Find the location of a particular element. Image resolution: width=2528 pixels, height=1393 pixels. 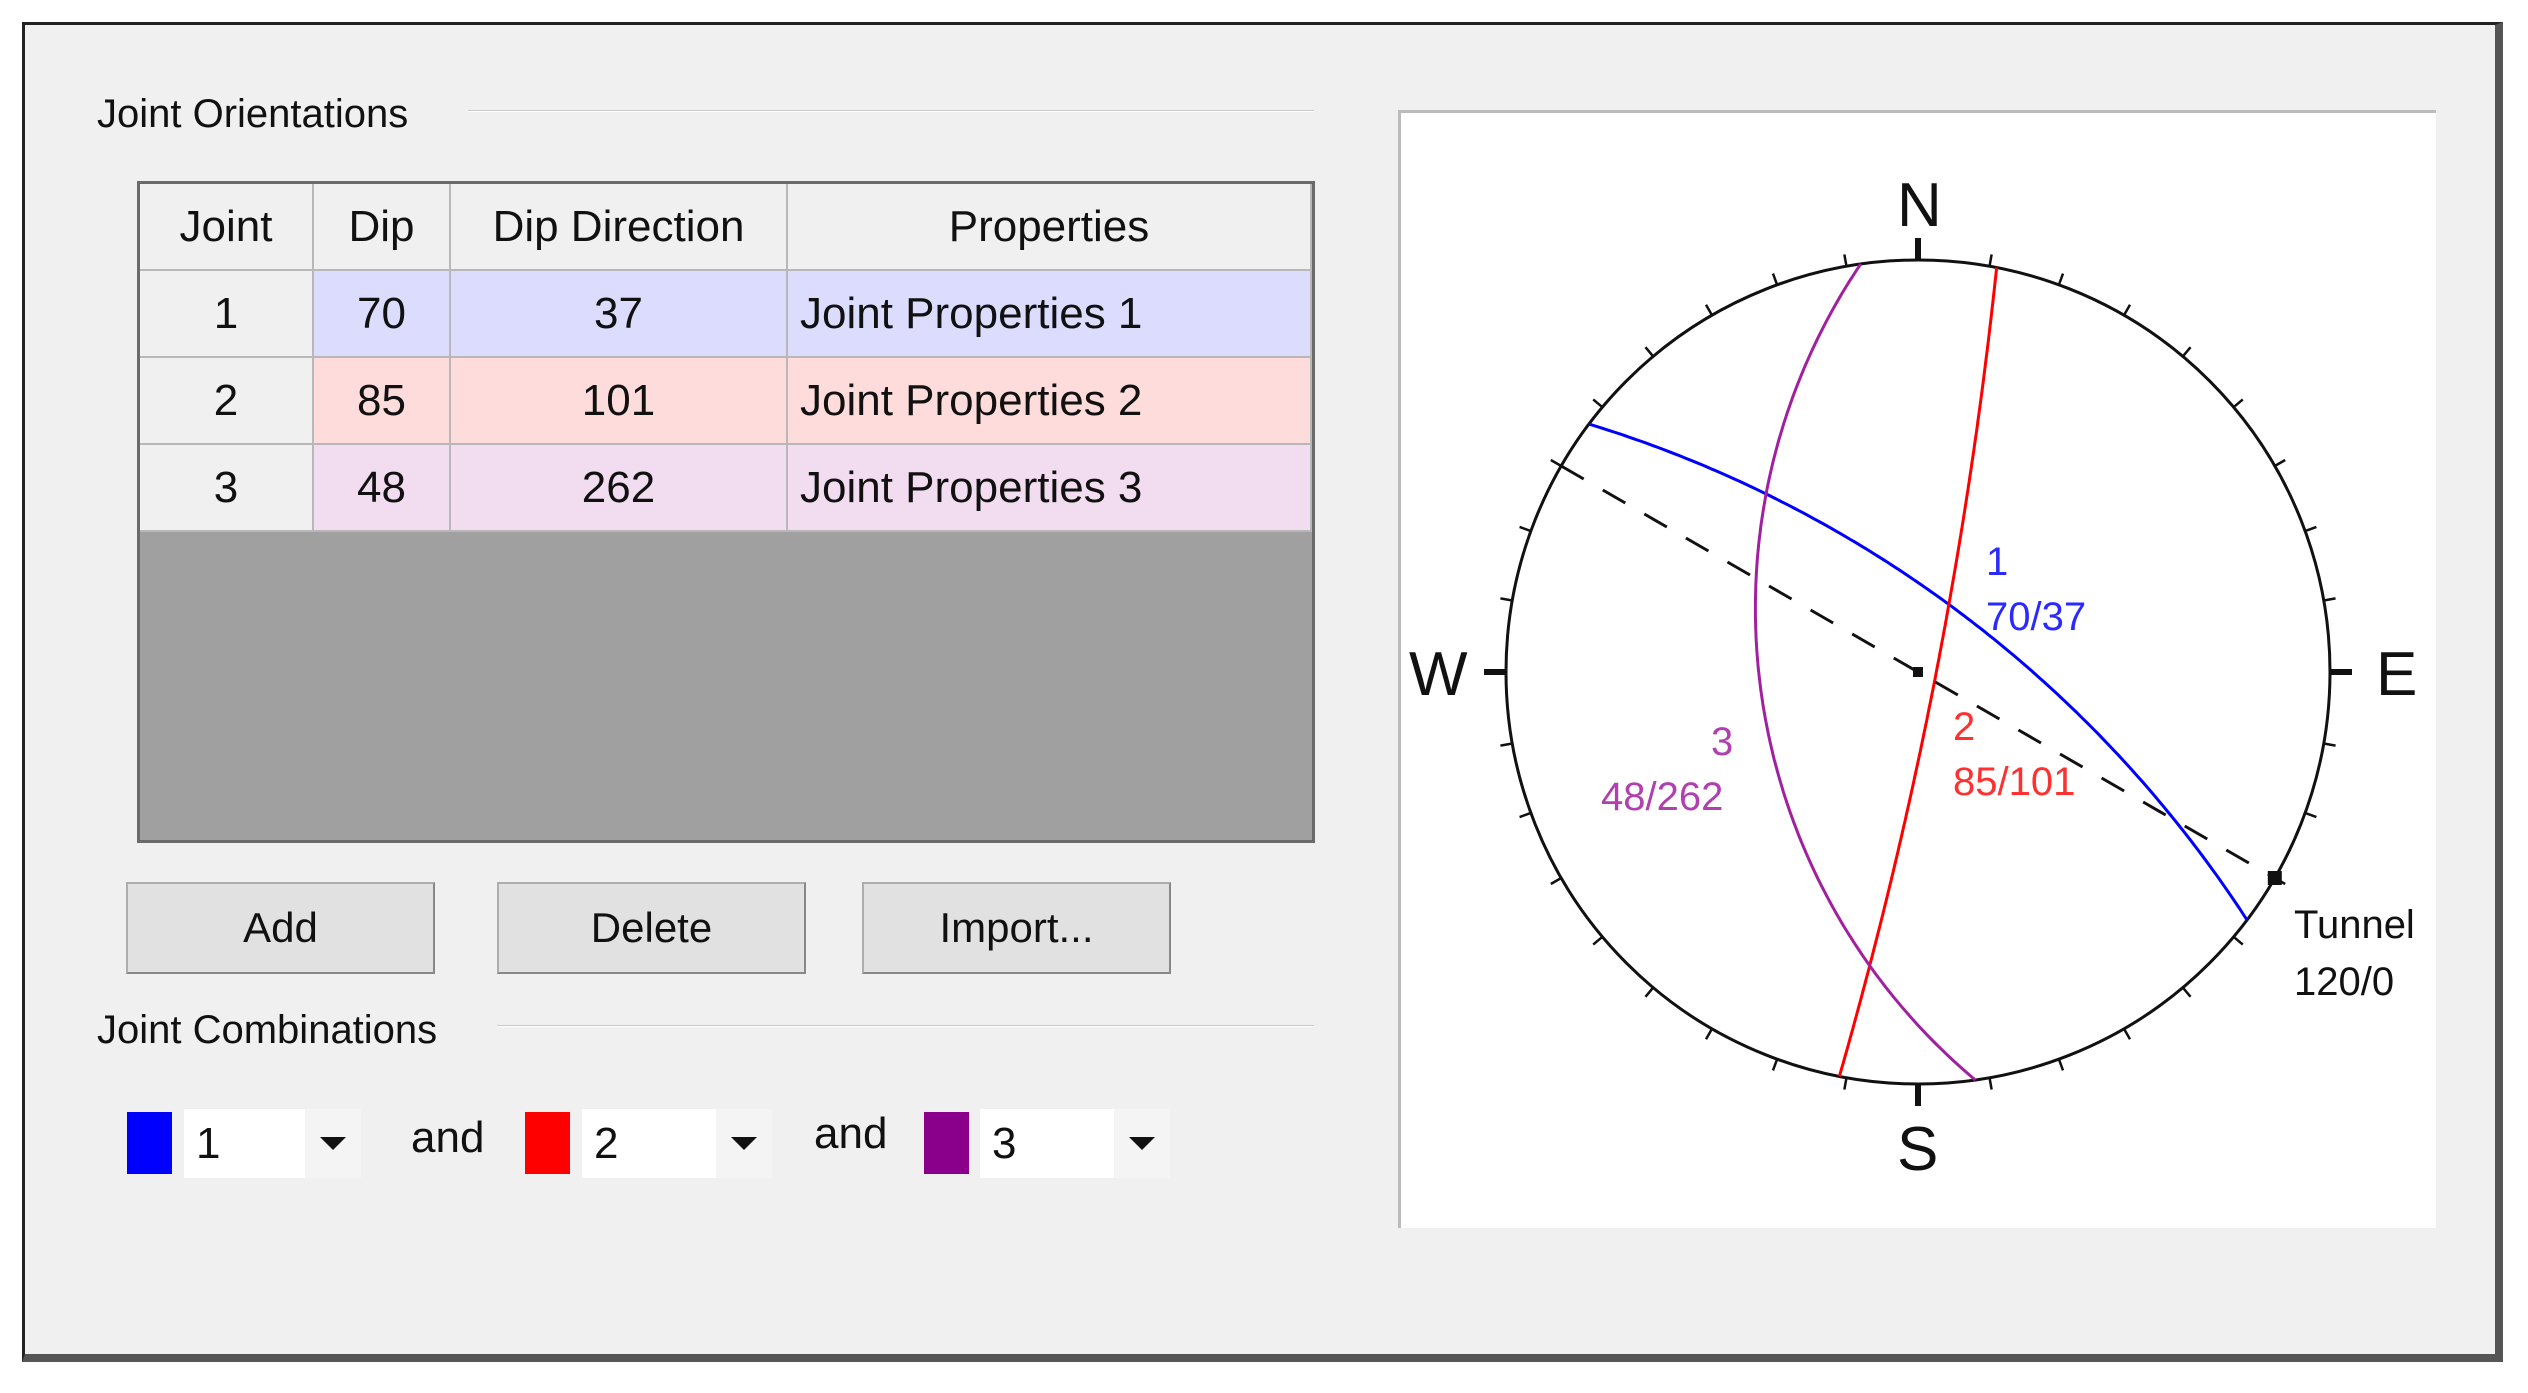

dip-cell: 85 is located at coordinates (382, 401).